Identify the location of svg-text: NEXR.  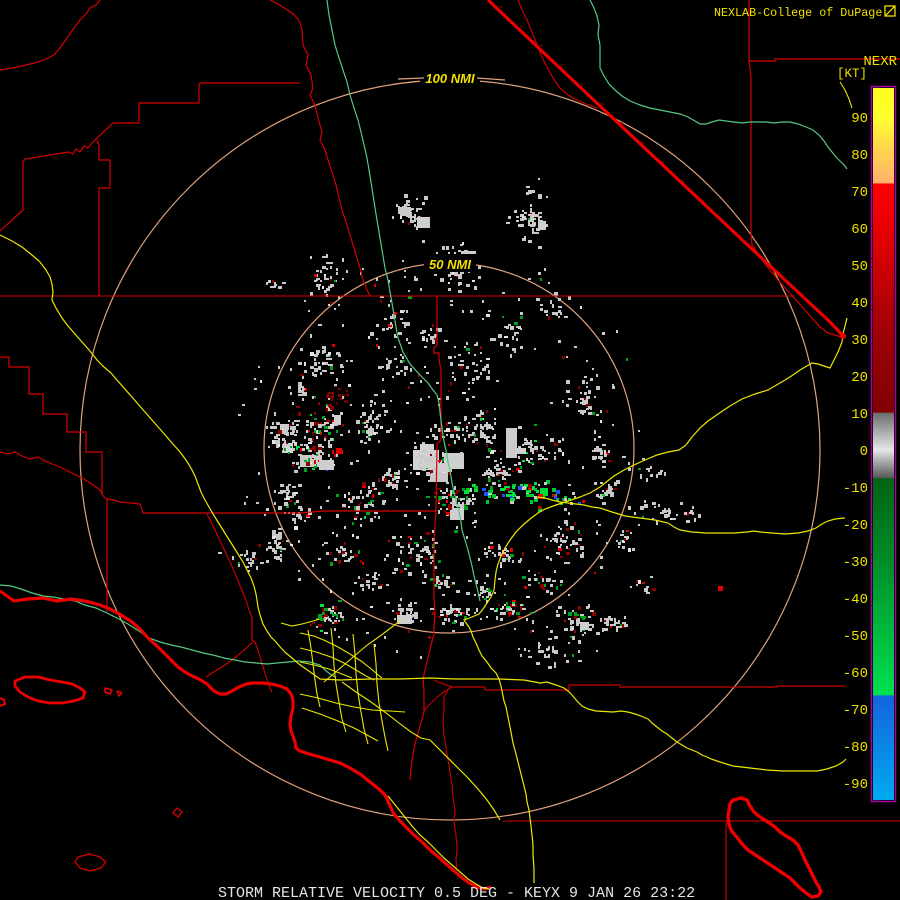
(880, 62).